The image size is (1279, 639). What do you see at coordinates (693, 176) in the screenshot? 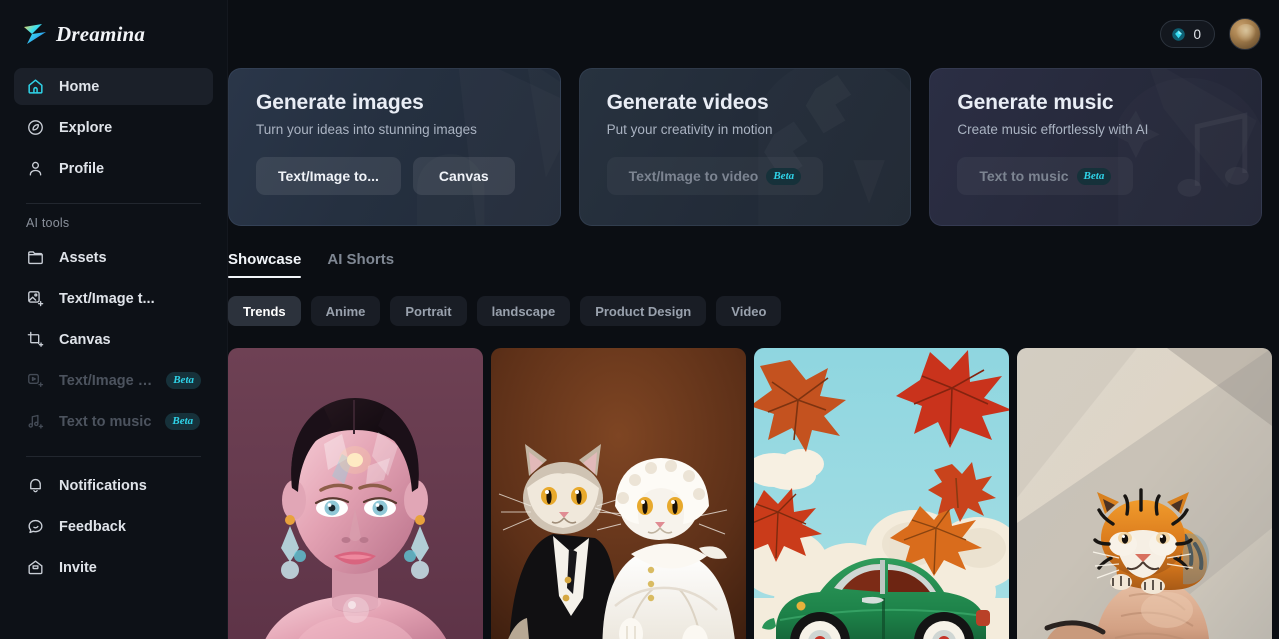
I see `button-label: Text/Image to video` at bounding box center [693, 176].